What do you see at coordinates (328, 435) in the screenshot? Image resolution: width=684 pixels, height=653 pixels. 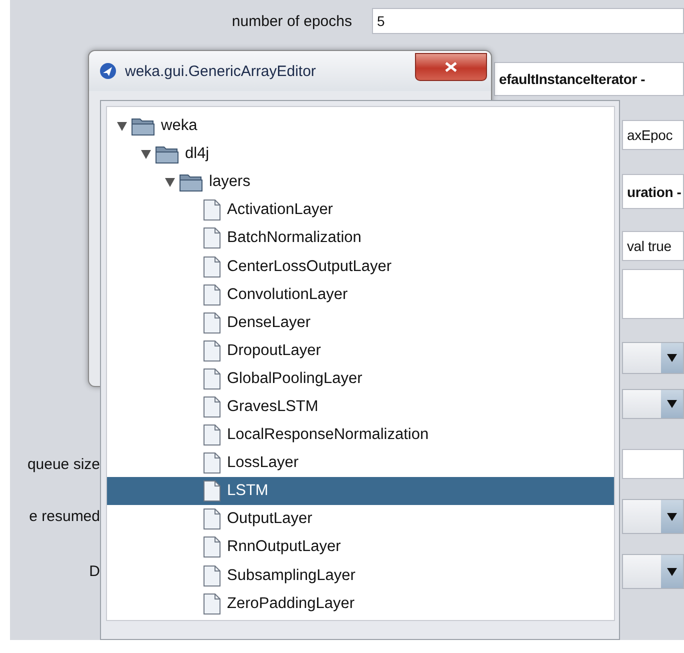 I see `tree-label: LocalResponseNormalization` at bounding box center [328, 435].